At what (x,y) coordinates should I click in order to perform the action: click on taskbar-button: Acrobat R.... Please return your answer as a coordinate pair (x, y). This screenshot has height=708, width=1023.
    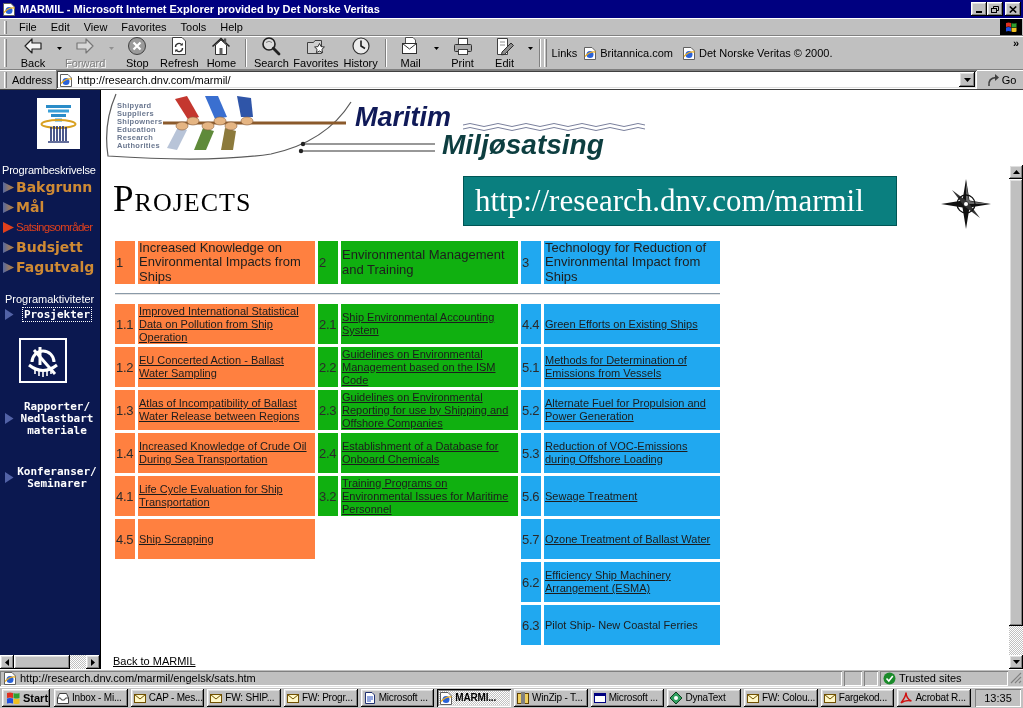
    Looking at the image, I should click on (934, 697).